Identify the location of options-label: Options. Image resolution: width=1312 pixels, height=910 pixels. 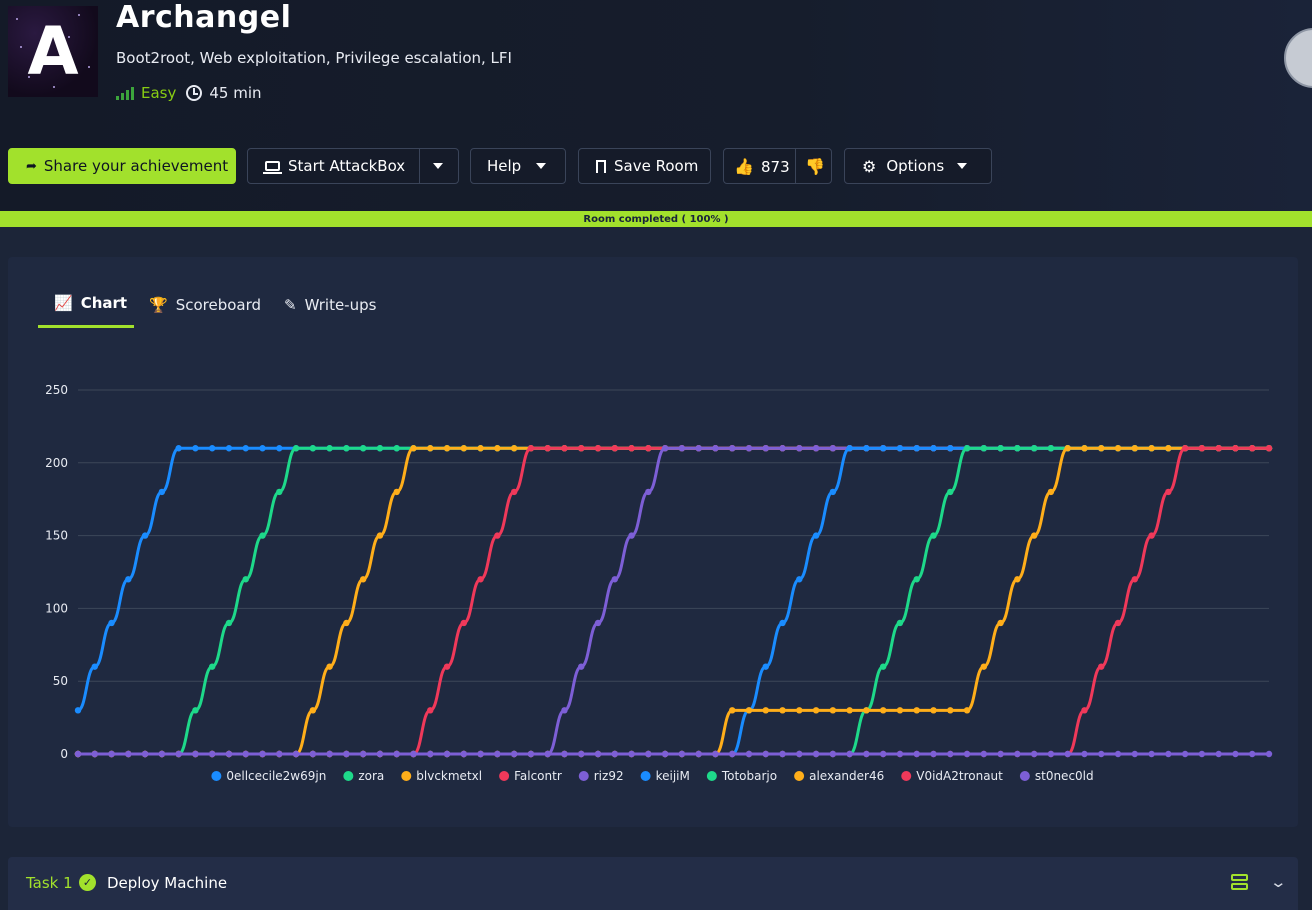
(915, 166).